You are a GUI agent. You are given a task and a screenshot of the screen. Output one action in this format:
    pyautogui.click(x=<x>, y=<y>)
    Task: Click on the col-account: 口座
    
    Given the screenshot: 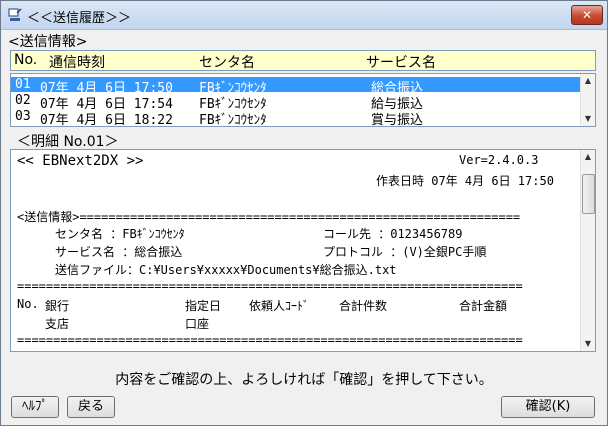 What is the action you would take?
    pyautogui.click(x=197, y=324)
    